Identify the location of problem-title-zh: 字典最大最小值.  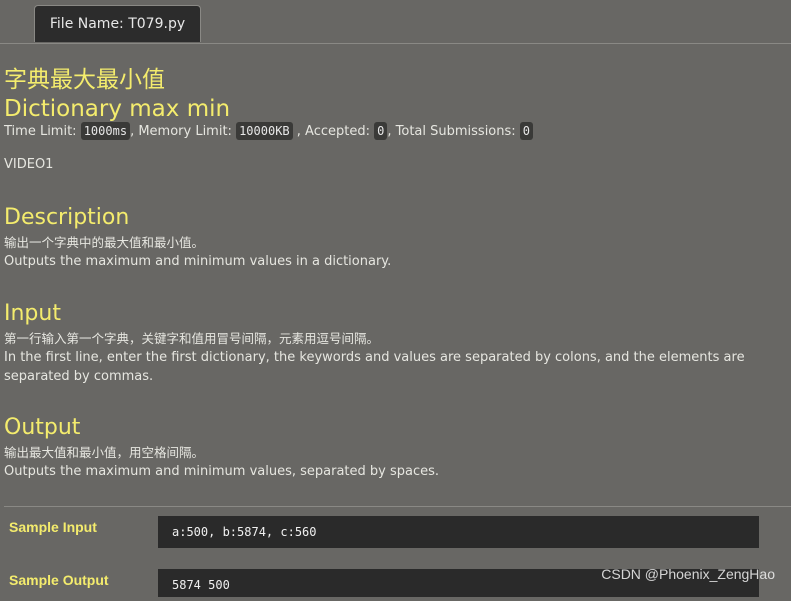
(84, 80).